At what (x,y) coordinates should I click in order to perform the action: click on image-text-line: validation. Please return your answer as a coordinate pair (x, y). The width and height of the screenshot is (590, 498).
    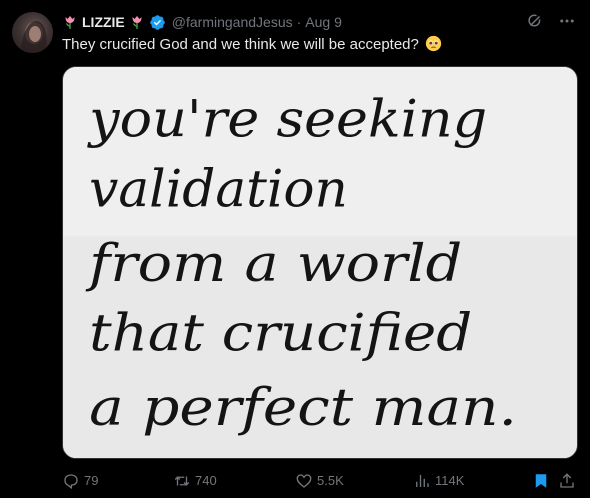
    Looking at the image, I should click on (218, 189).